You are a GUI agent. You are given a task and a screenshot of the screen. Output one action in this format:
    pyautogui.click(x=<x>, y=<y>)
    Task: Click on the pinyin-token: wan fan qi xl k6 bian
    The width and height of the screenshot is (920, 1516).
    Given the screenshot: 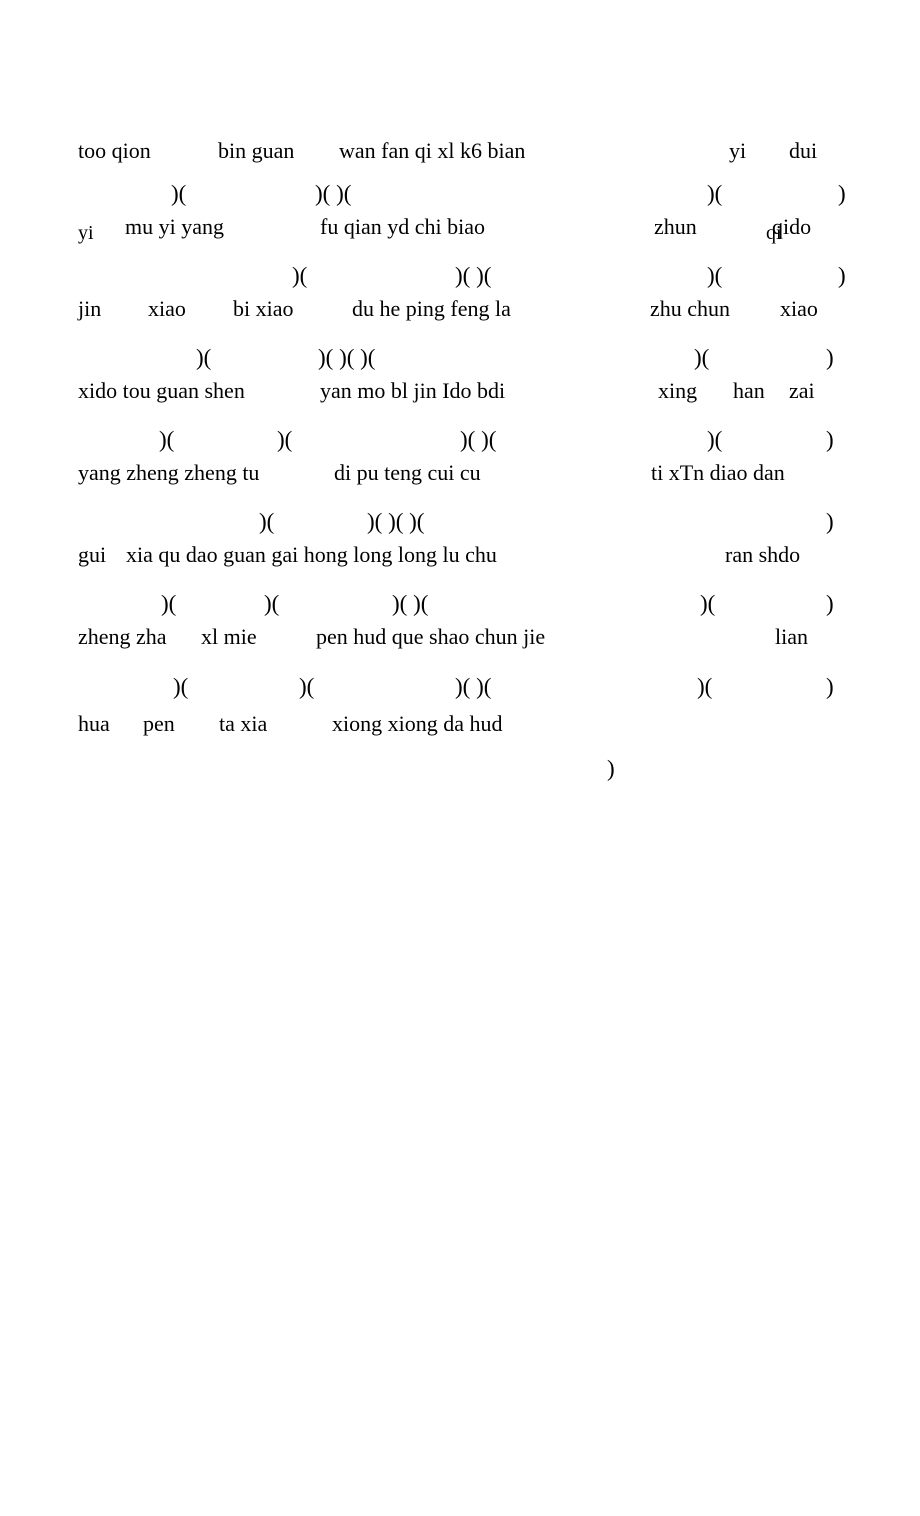 What is the action you would take?
    pyautogui.click(x=432, y=150)
    